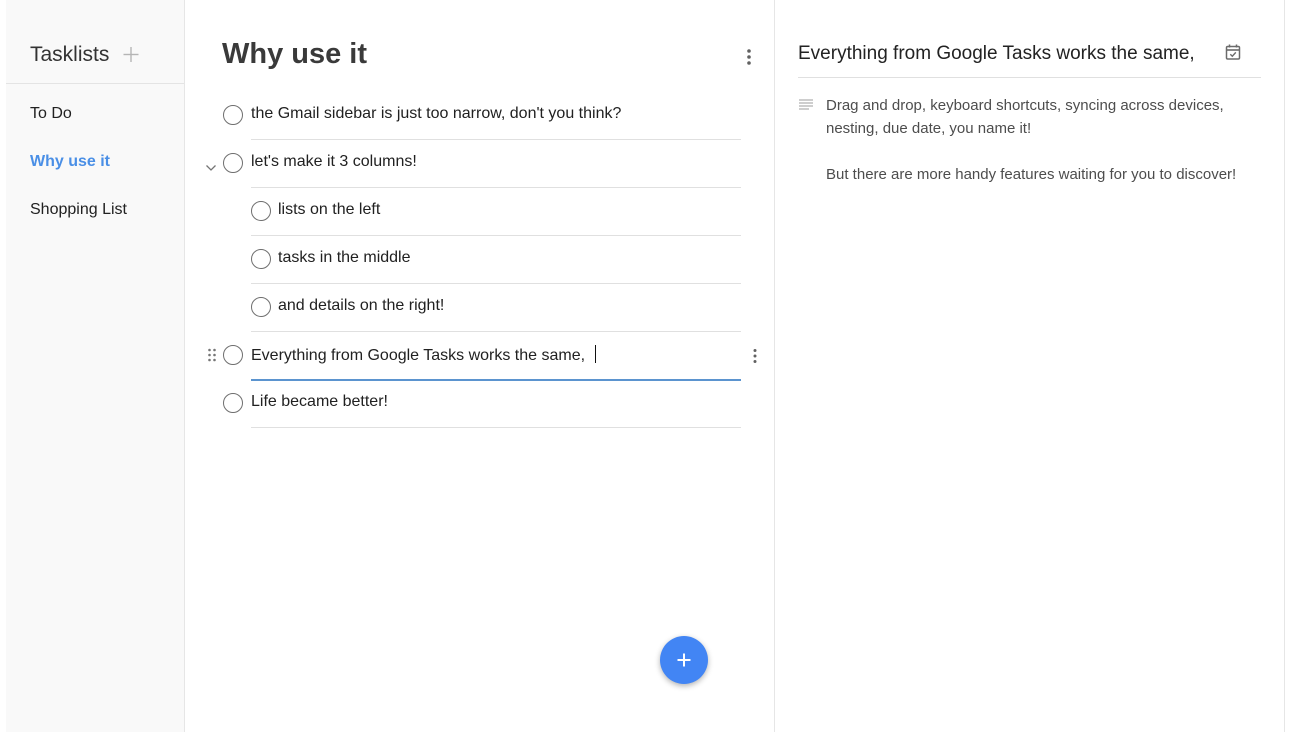  I want to click on text-cursor, so click(596, 354).